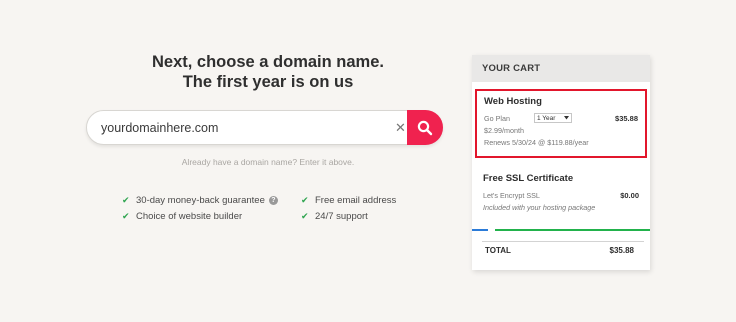 The width and height of the screenshot is (736, 322). Describe the element at coordinates (566, 118) in the screenshot. I see `chevron-down-icon` at that location.